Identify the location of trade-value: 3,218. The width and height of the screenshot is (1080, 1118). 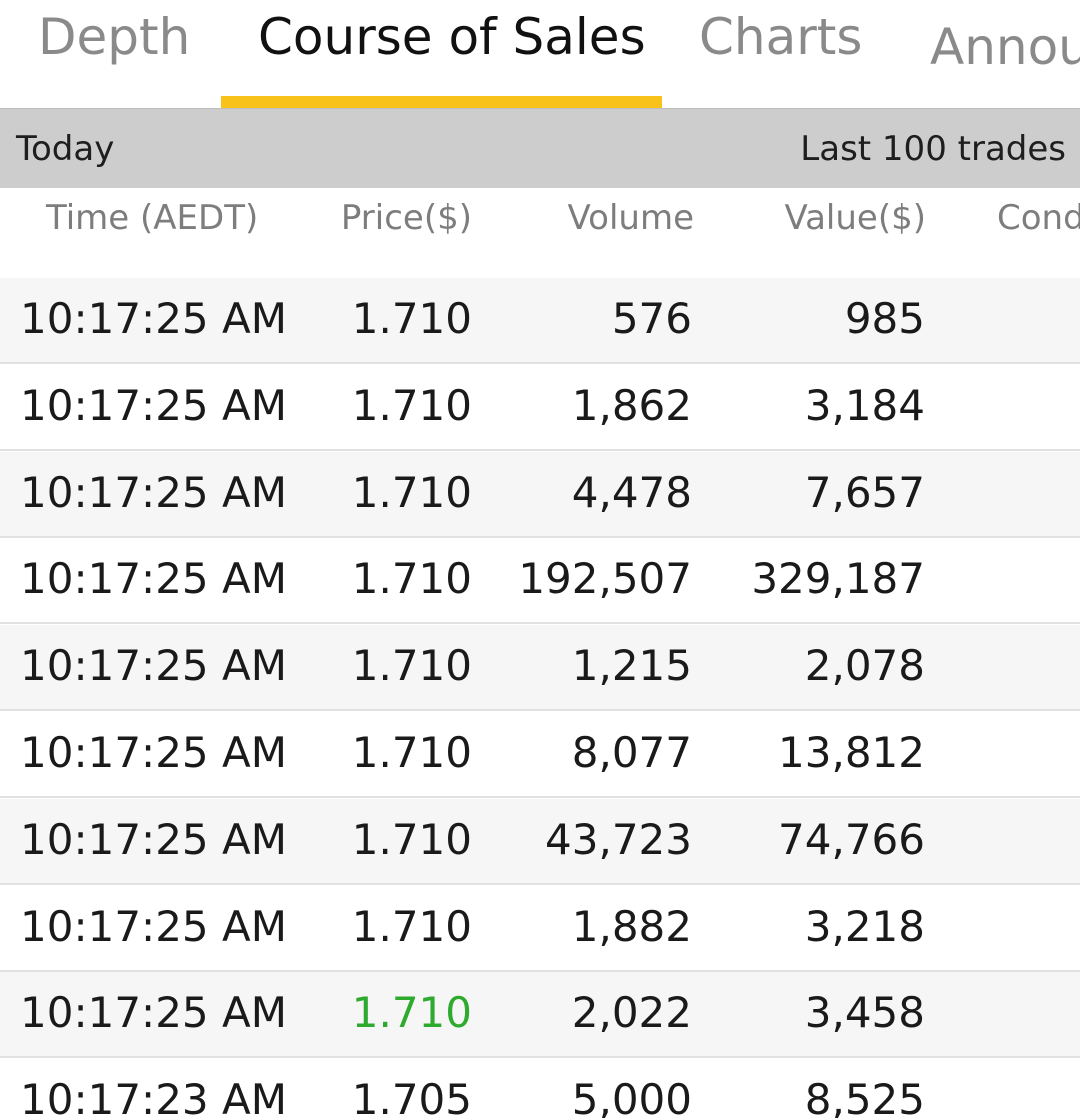
(864, 926).